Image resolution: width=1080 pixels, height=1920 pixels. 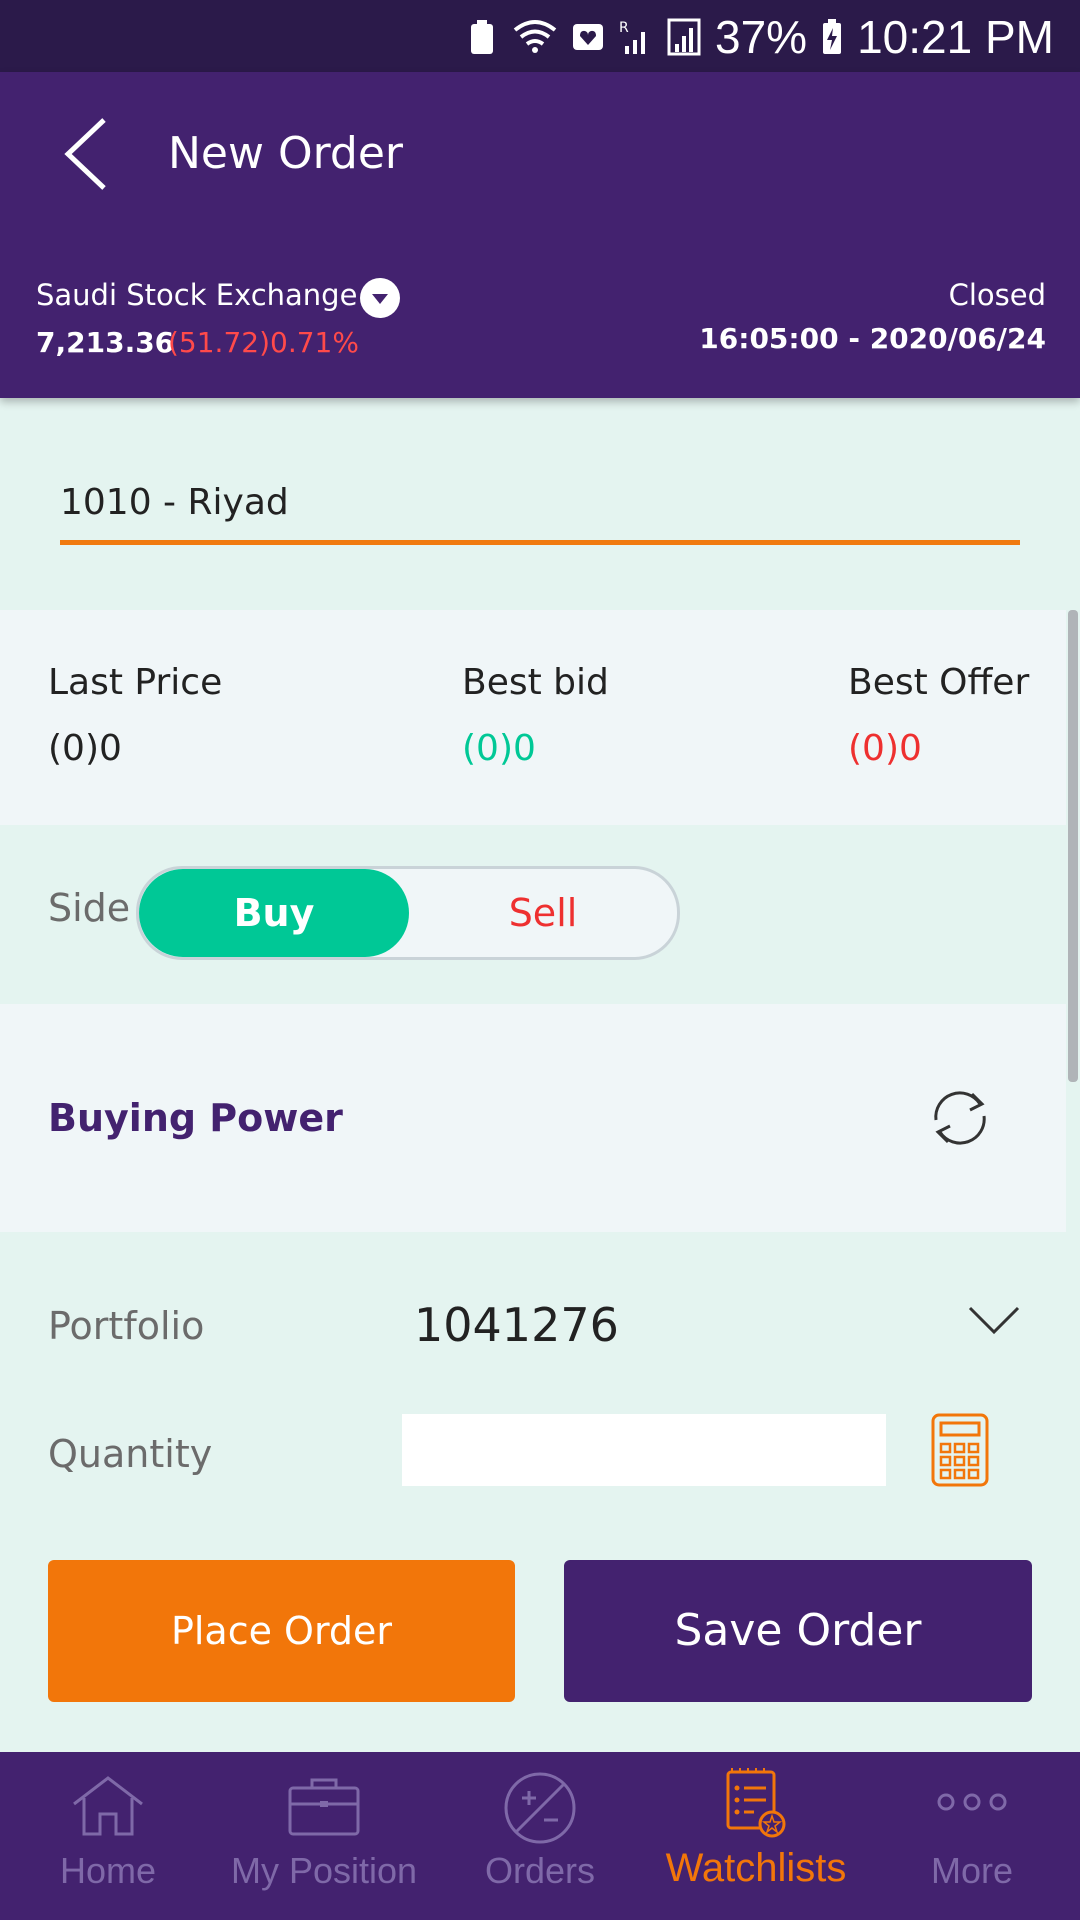 What do you see at coordinates (285, 153) in the screenshot?
I see `page-title: New Order` at bounding box center [285, 153].